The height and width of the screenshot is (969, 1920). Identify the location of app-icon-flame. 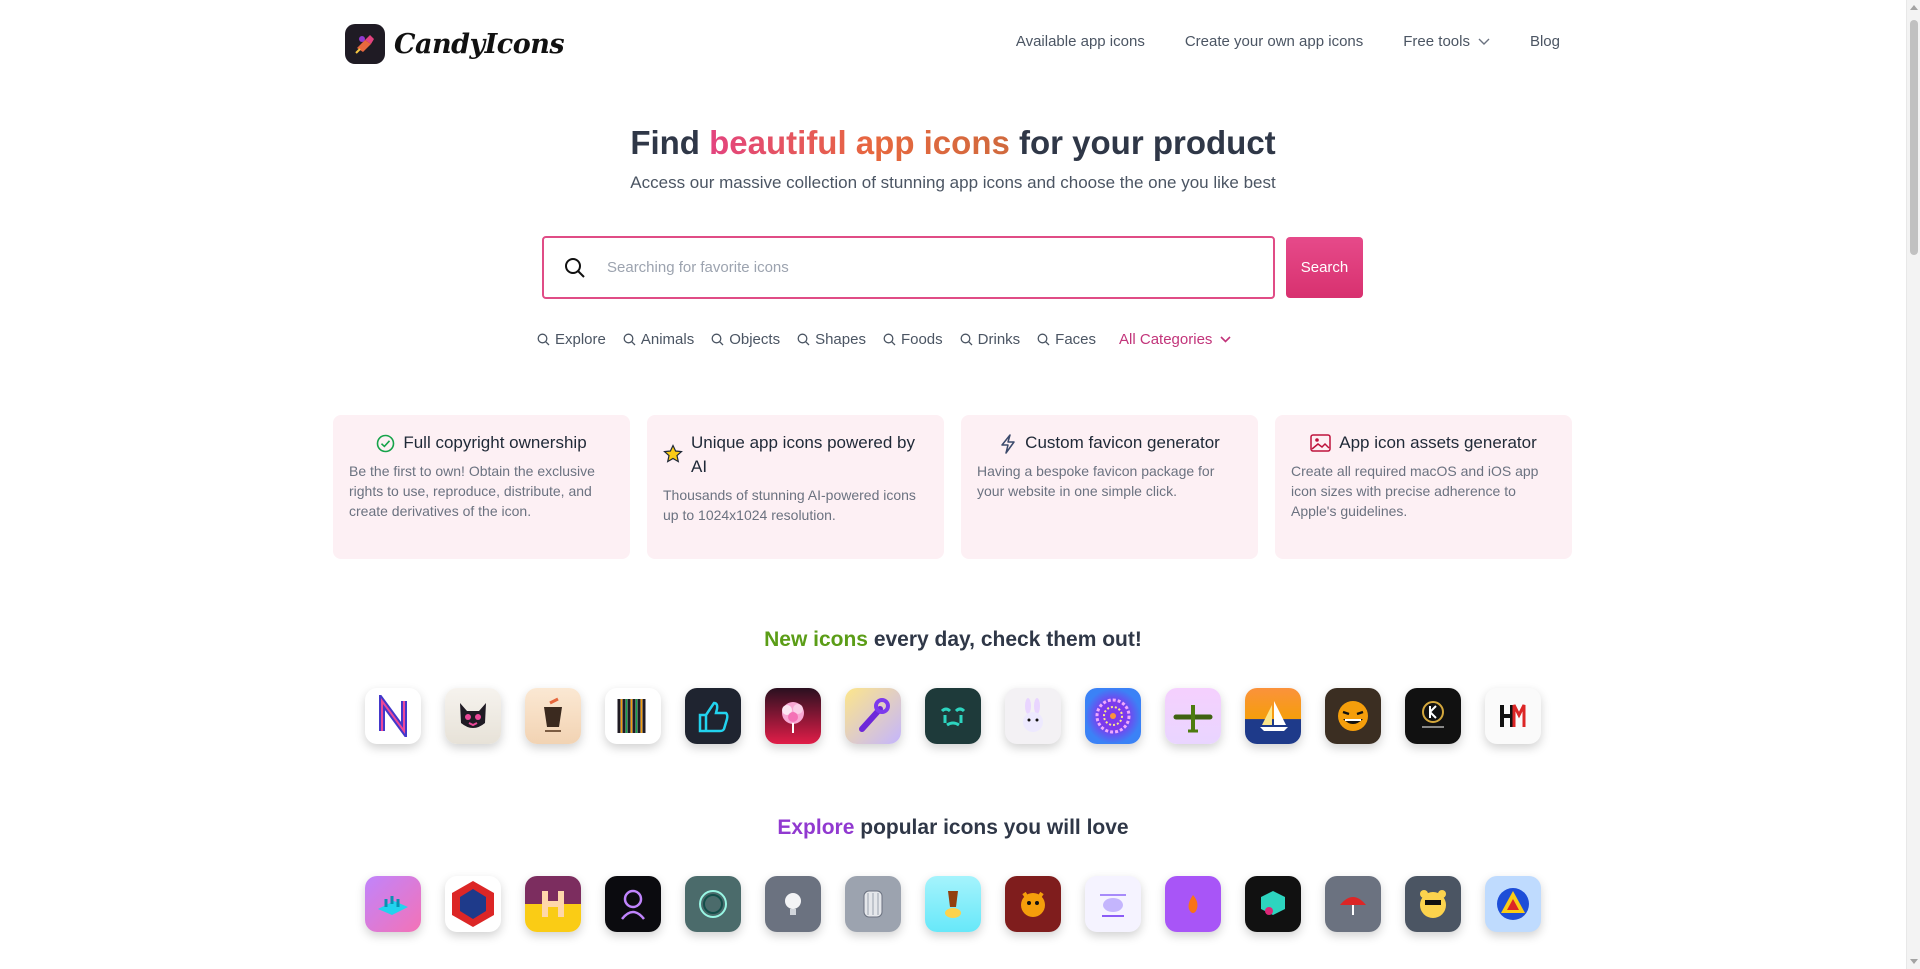
(1193, 904).